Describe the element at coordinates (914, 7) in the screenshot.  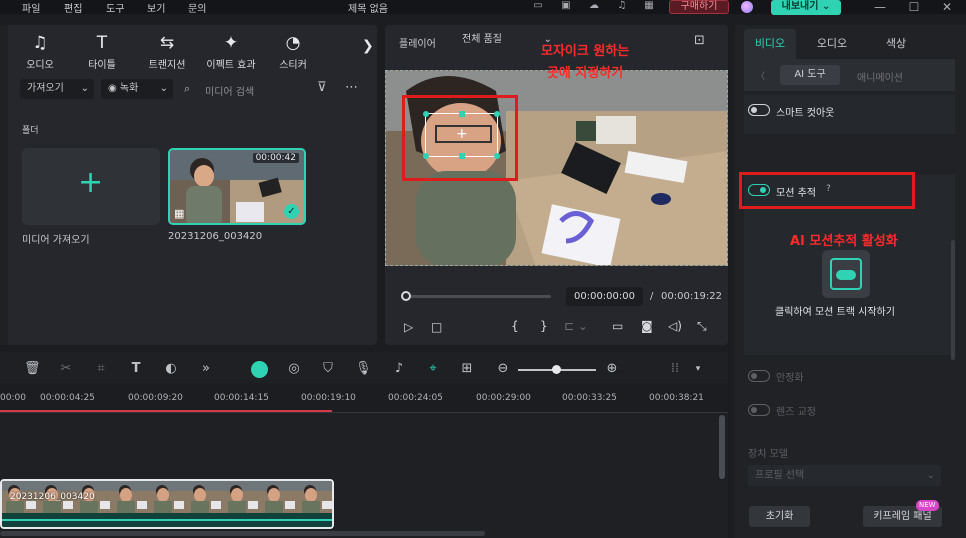
I see `maximize-icon: ☐` at that location.